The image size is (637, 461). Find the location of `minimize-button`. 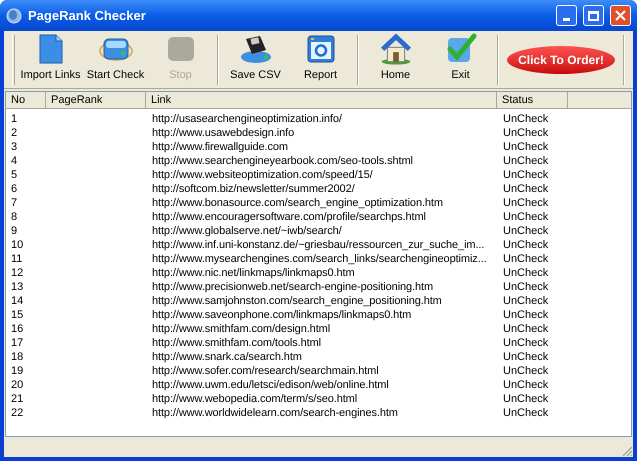

minimize-button is located at coordinates (566, 15).